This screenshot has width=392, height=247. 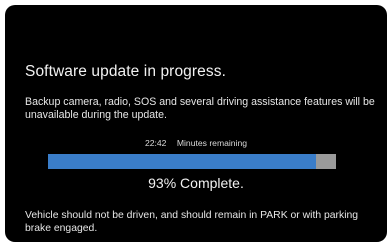 I want to click on time-remaining-label: Minutes remaining, so click(x=212, y=143).